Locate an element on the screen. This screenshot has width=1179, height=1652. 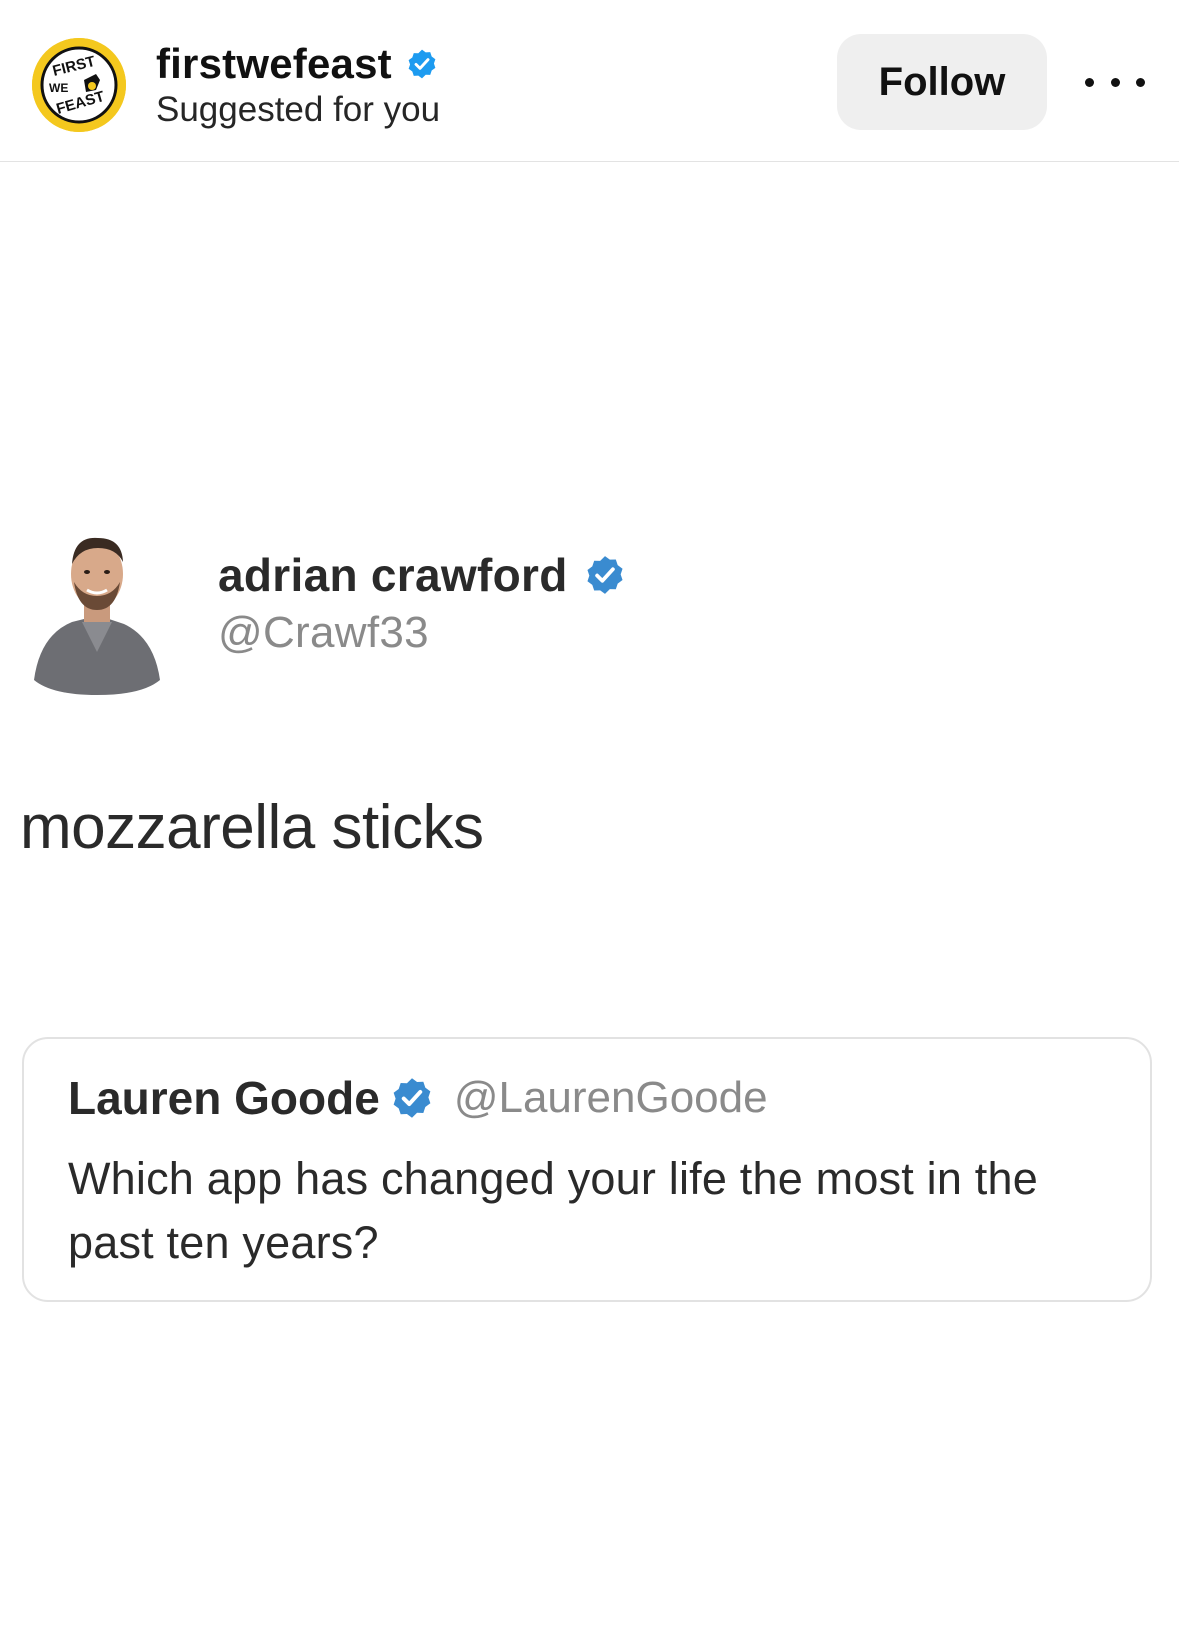
tweet-author-name: adrian crawford is located at coordinates (393, 575).